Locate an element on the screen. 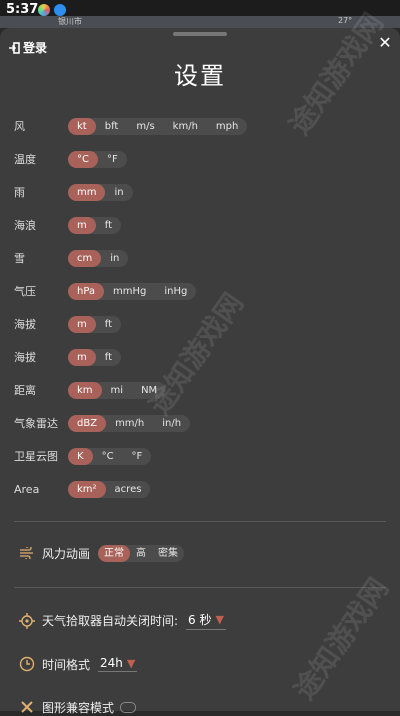 The height and width of the screenshot is (716, 400). time-format-dropdown: 24h ▼ is located at coordinates (118, 664).